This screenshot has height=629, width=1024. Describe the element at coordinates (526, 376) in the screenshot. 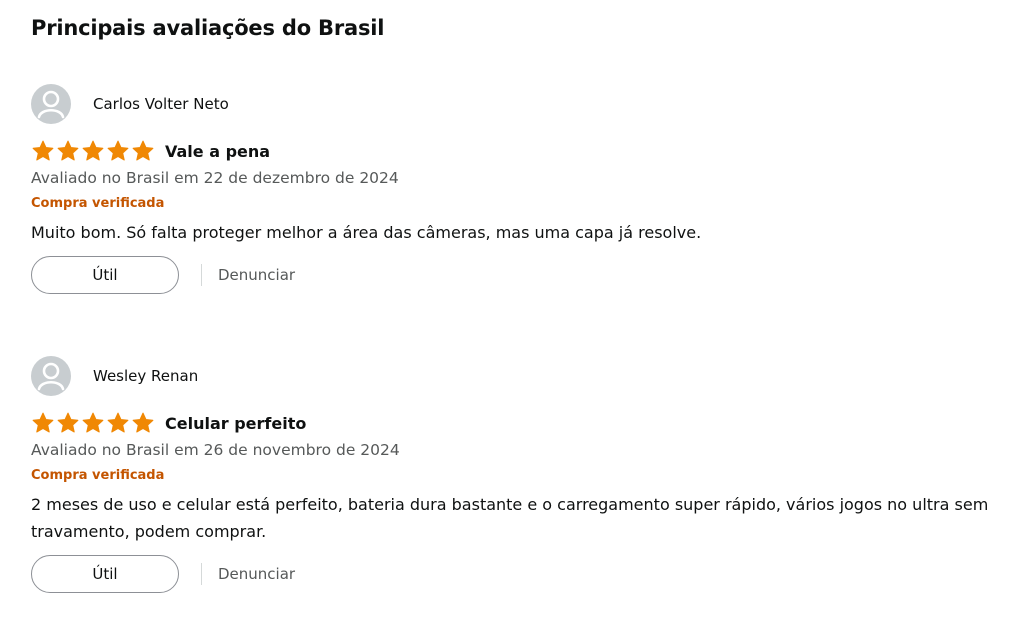

I see `reviewer-profile: Wesley Renan` at that location.